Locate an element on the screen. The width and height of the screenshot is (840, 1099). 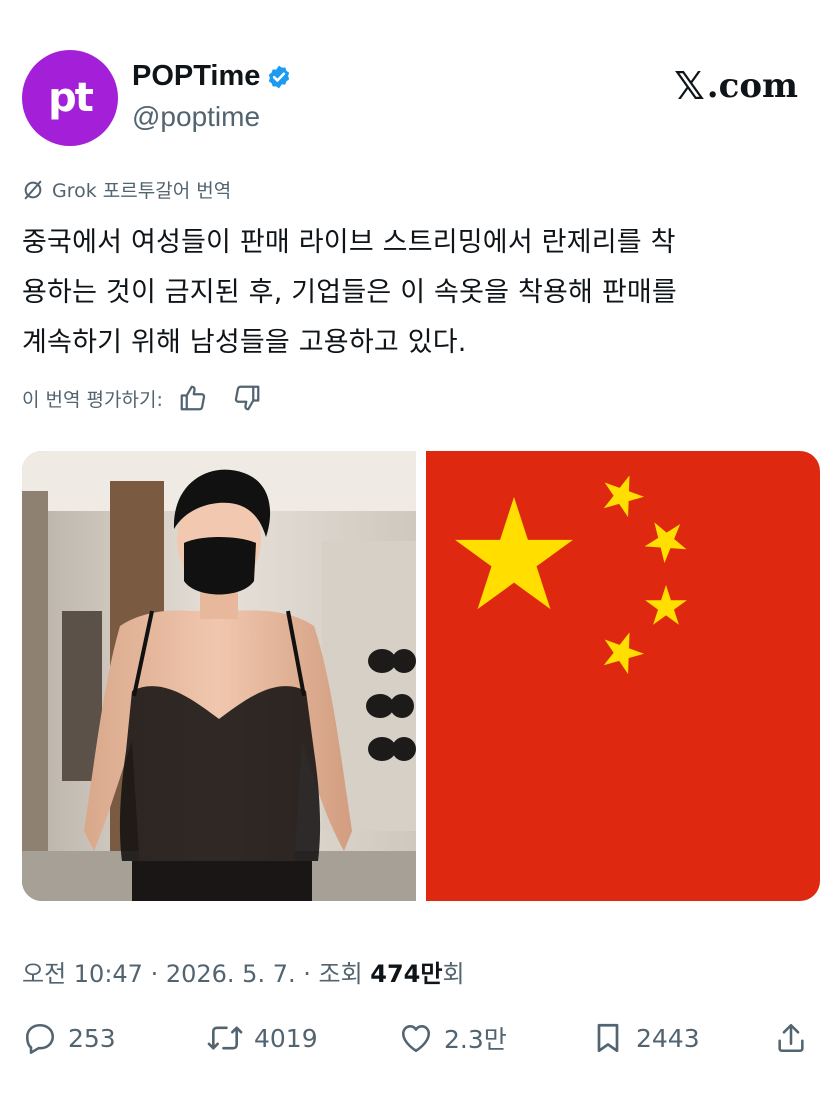
bookmark-button: 2443 is located at coordinates (645, 1038).